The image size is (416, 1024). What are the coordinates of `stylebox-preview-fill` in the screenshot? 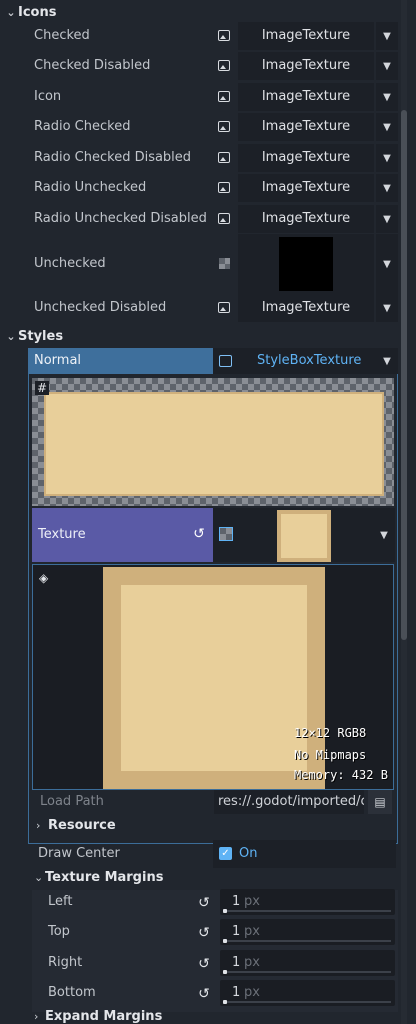 It's located at (214, 444).